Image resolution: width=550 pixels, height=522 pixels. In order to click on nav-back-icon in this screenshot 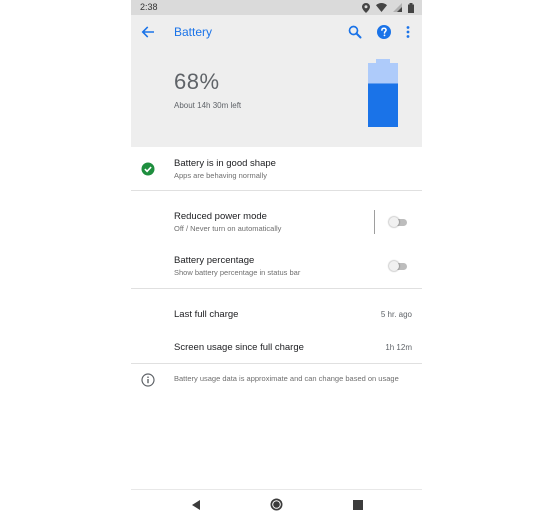, I will do `click(196, 505)`.